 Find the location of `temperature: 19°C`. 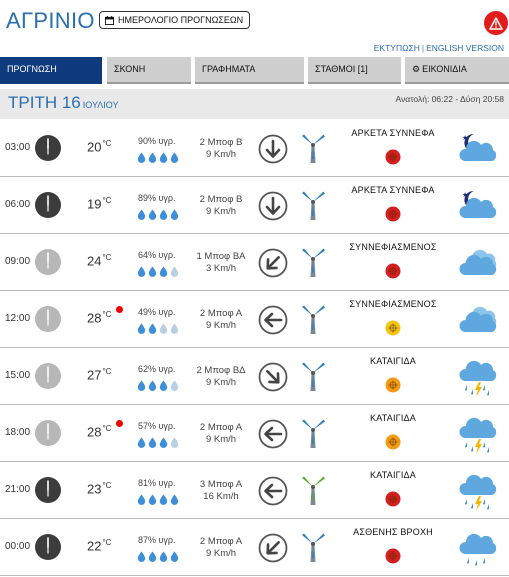

temperature: 19°C is located at coordinates (99, 204).